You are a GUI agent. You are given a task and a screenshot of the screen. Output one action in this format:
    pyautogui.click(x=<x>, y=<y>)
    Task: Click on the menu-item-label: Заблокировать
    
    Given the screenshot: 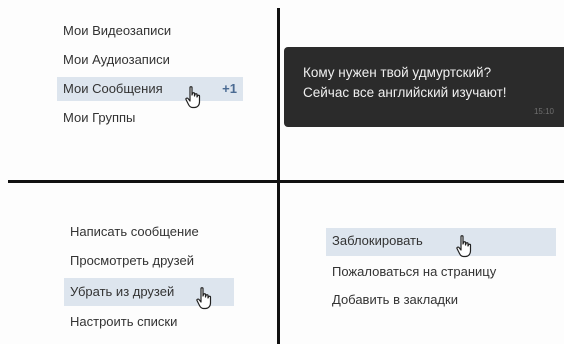 What is the action you would take?
    pyautogui.click(x=377, y=240)
    